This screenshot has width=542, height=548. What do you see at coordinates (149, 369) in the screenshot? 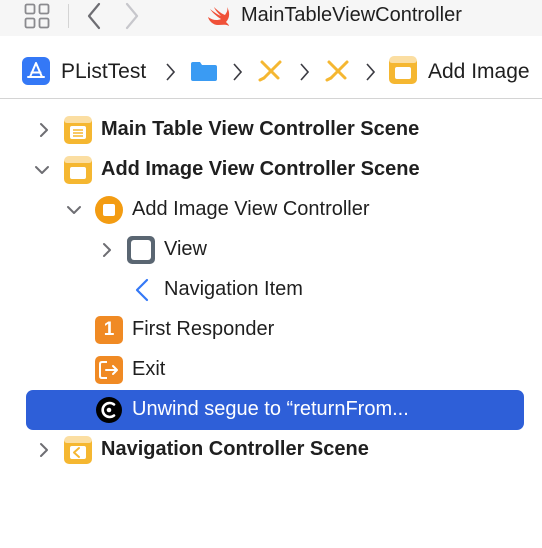
I see `outline-row-label: Exit` at bounding box center [149, 369].